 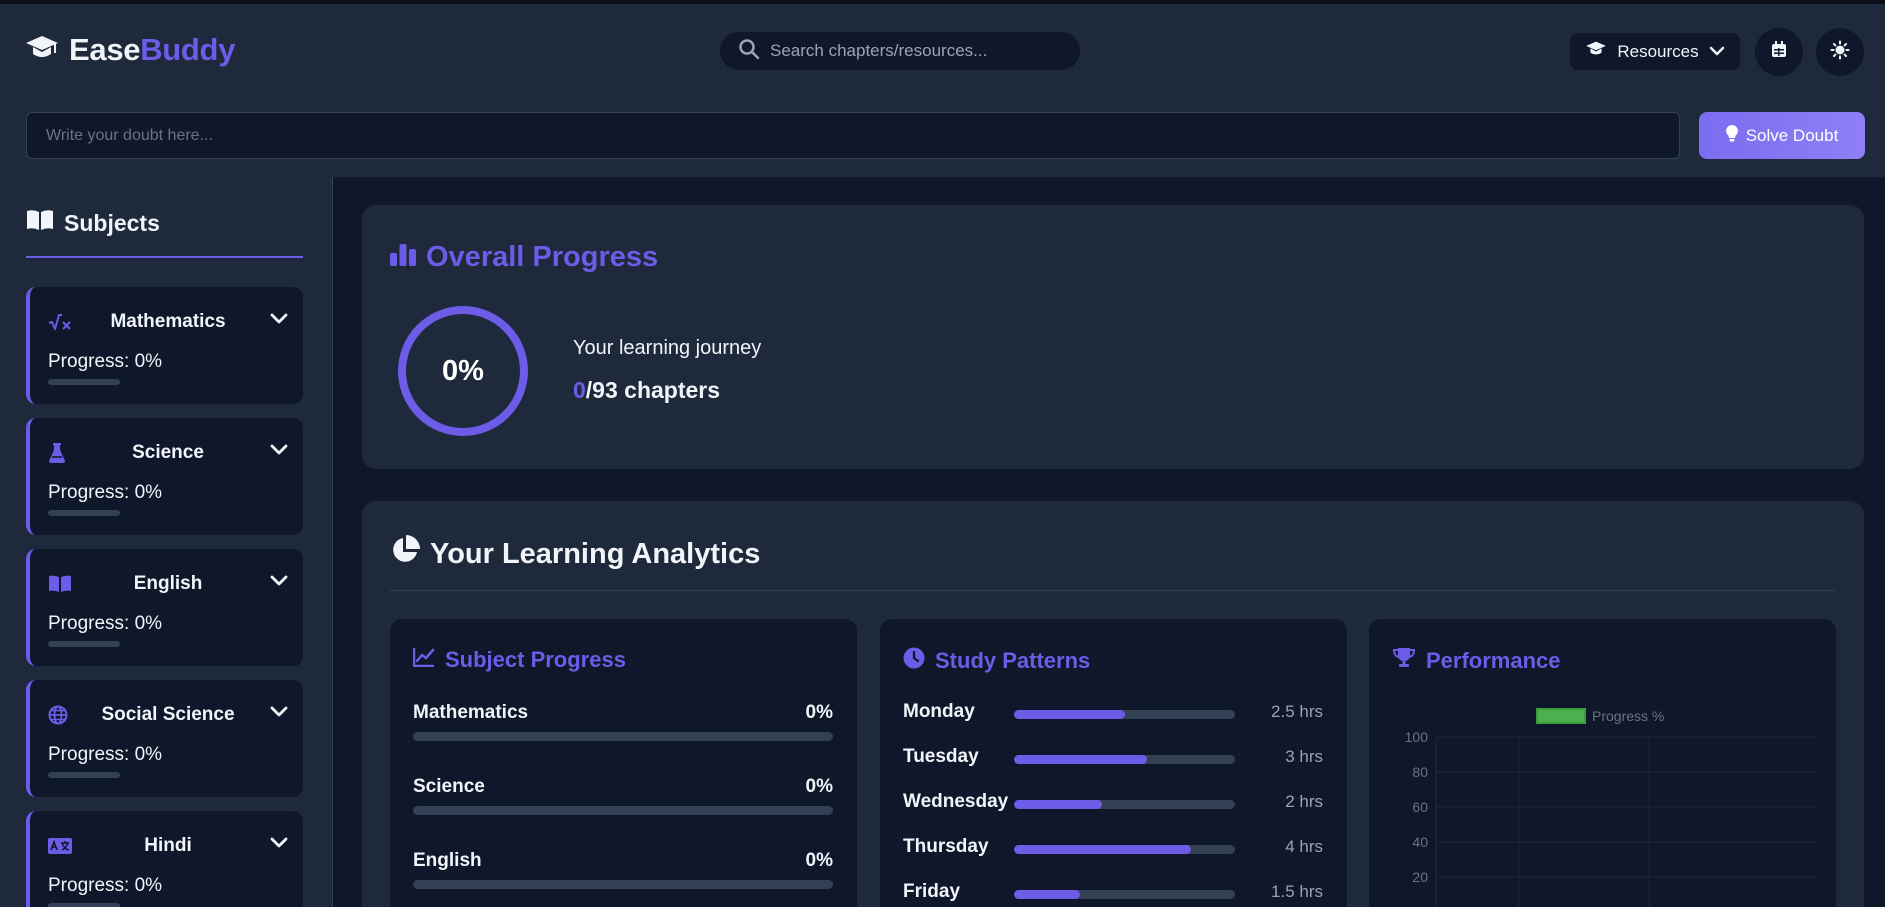 What do you see at coordinates (542, 257) in the screenshot?
I see `overall-progress-title-text: Overall Progress` at bounding box center [542, 257].